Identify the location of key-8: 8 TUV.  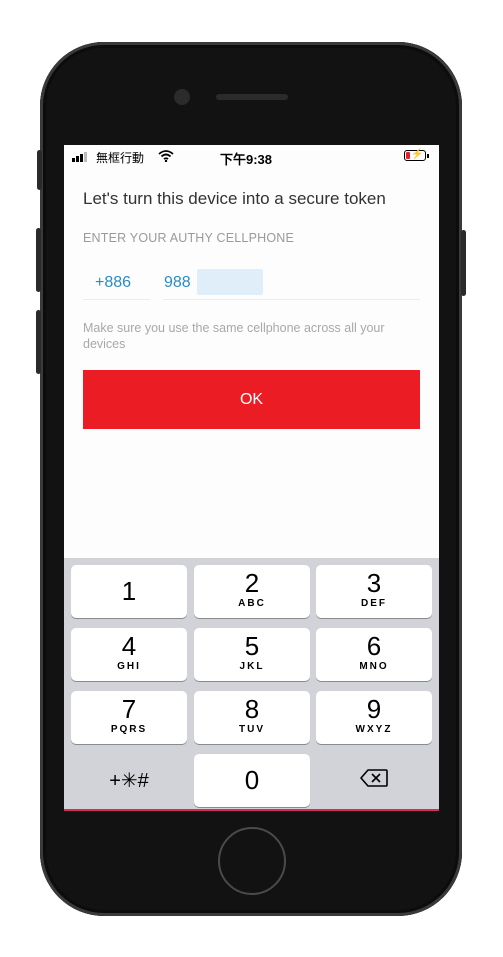
(252, 717).